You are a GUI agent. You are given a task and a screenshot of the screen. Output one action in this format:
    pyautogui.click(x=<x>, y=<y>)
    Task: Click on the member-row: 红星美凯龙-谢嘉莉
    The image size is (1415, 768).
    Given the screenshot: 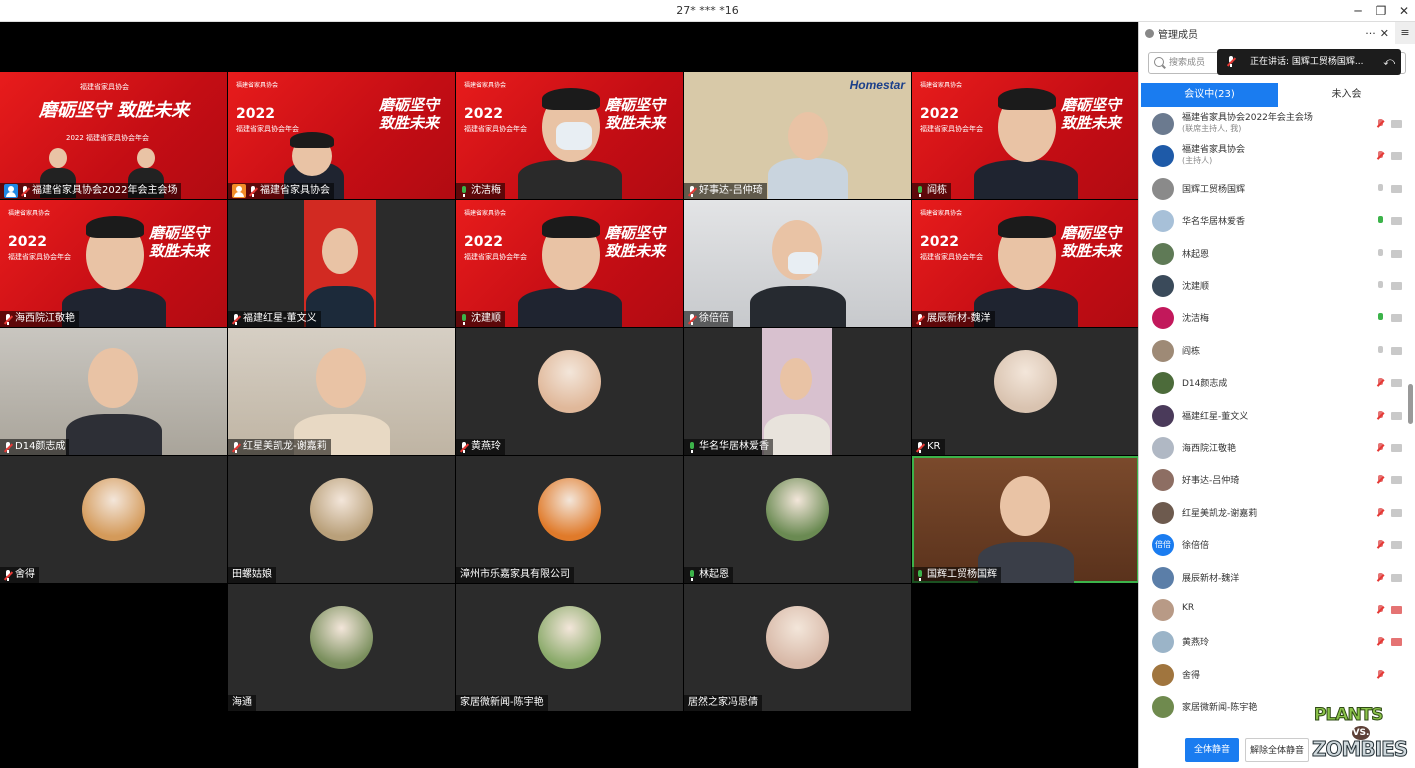 What is the action you would take?
    pyautogui.click(x=1273, y=513)
    